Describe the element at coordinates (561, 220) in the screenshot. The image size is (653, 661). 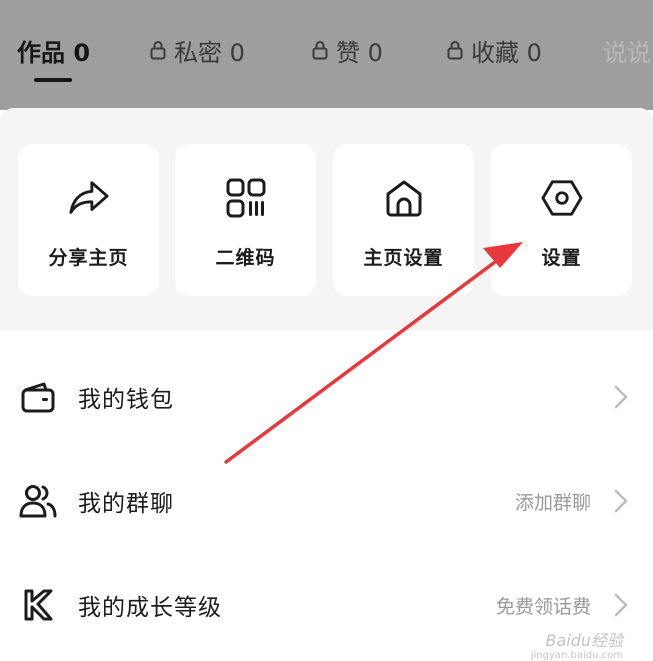
I see `settings-button: 设置` at that location.